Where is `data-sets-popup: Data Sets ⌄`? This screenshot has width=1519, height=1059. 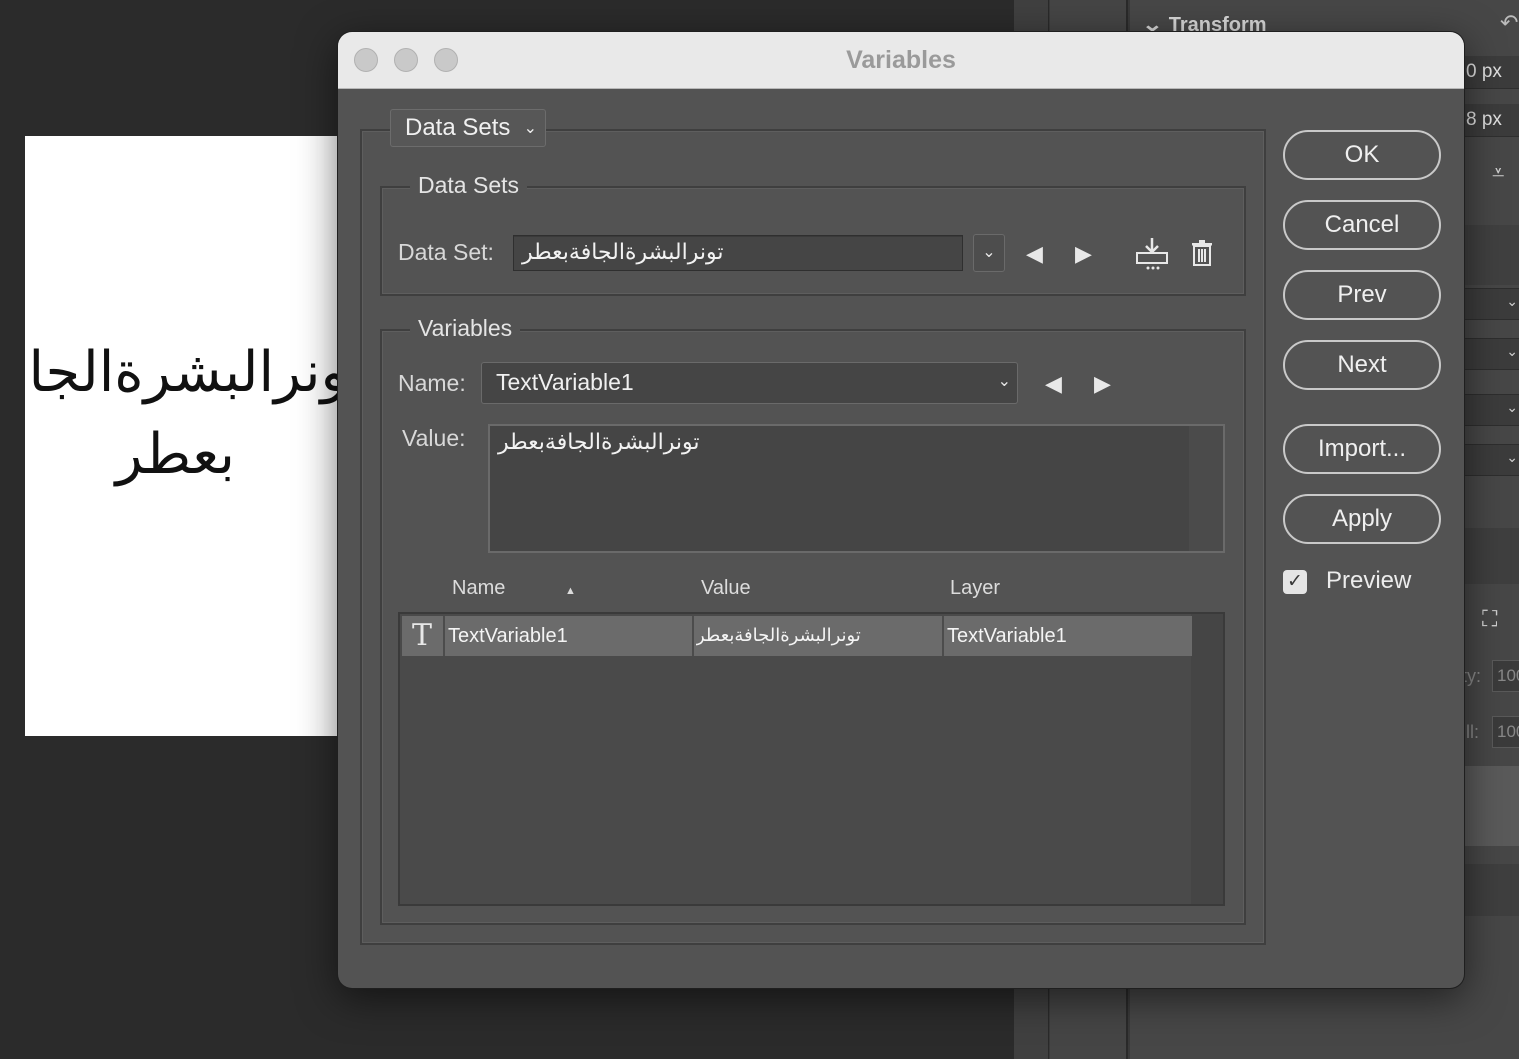 data-sets-popup: Data Sets ⌄ is located at coordinates (468, 128).